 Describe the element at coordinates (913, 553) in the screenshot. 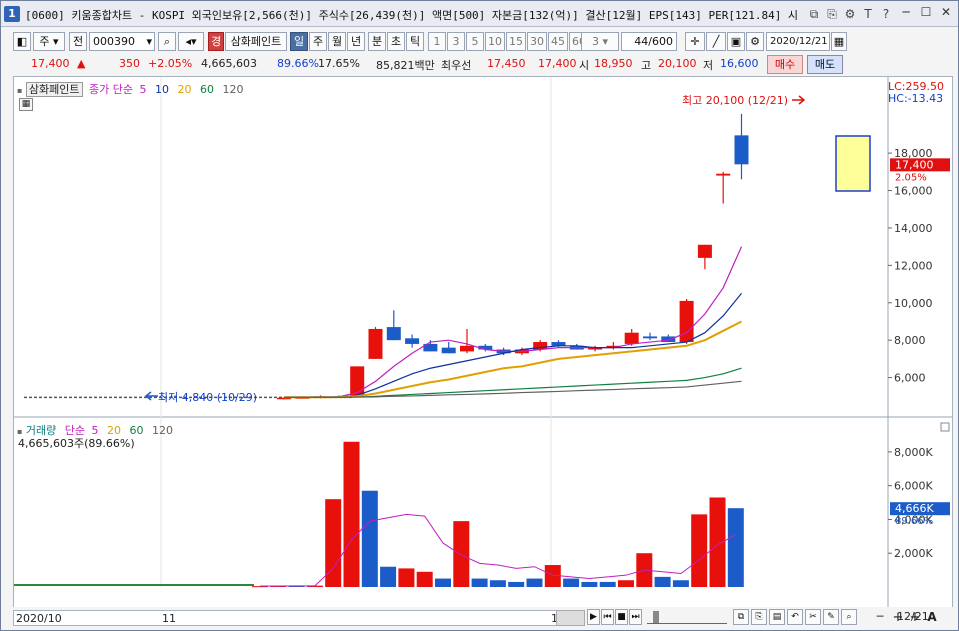

I see `volume-tick-label: 2,000K` at that location.